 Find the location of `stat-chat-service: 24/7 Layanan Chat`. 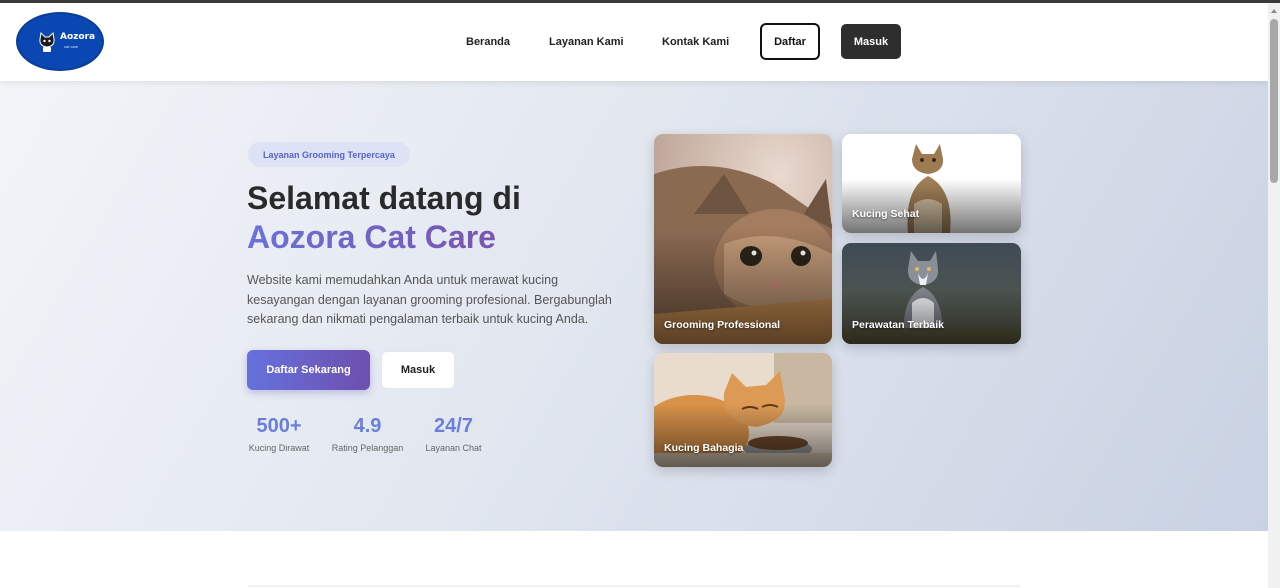

stat-chat-service: 24/7 Layanan Chat is located at coordinates (453, 434).